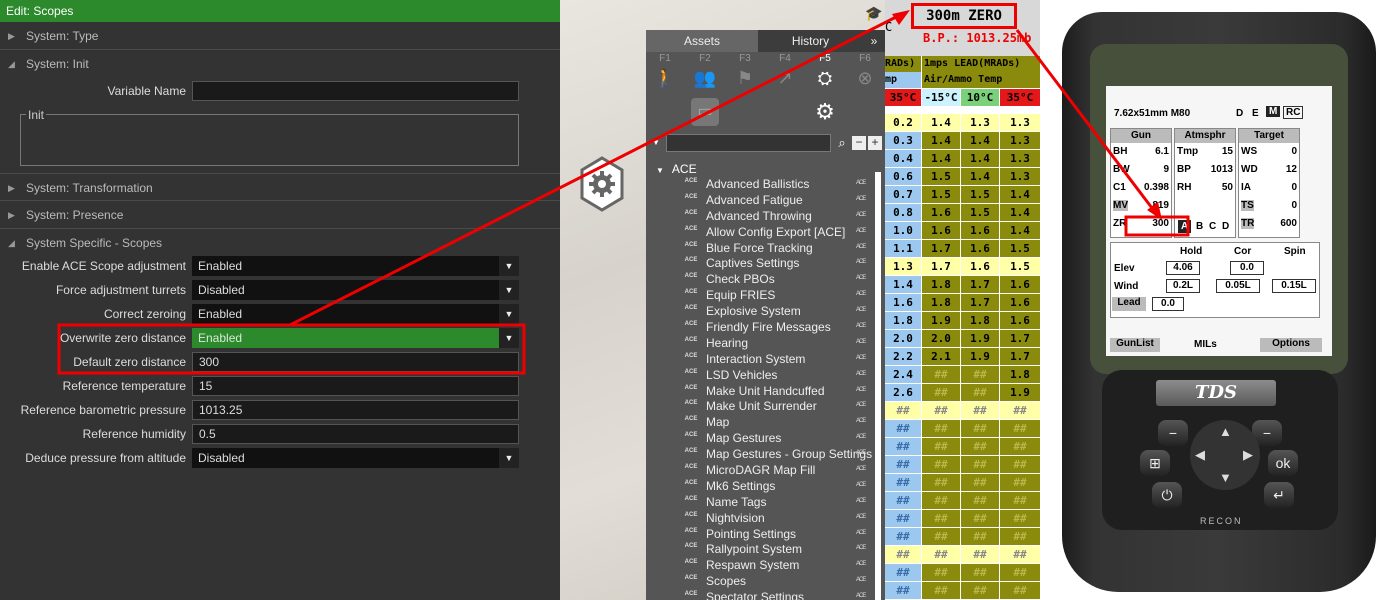 This screenshot has width=1400, height=600. What do you see at coordinates (825, 58) in the screenshot?
I see `fkey-f5: F5` at bounding box center [825, 58].